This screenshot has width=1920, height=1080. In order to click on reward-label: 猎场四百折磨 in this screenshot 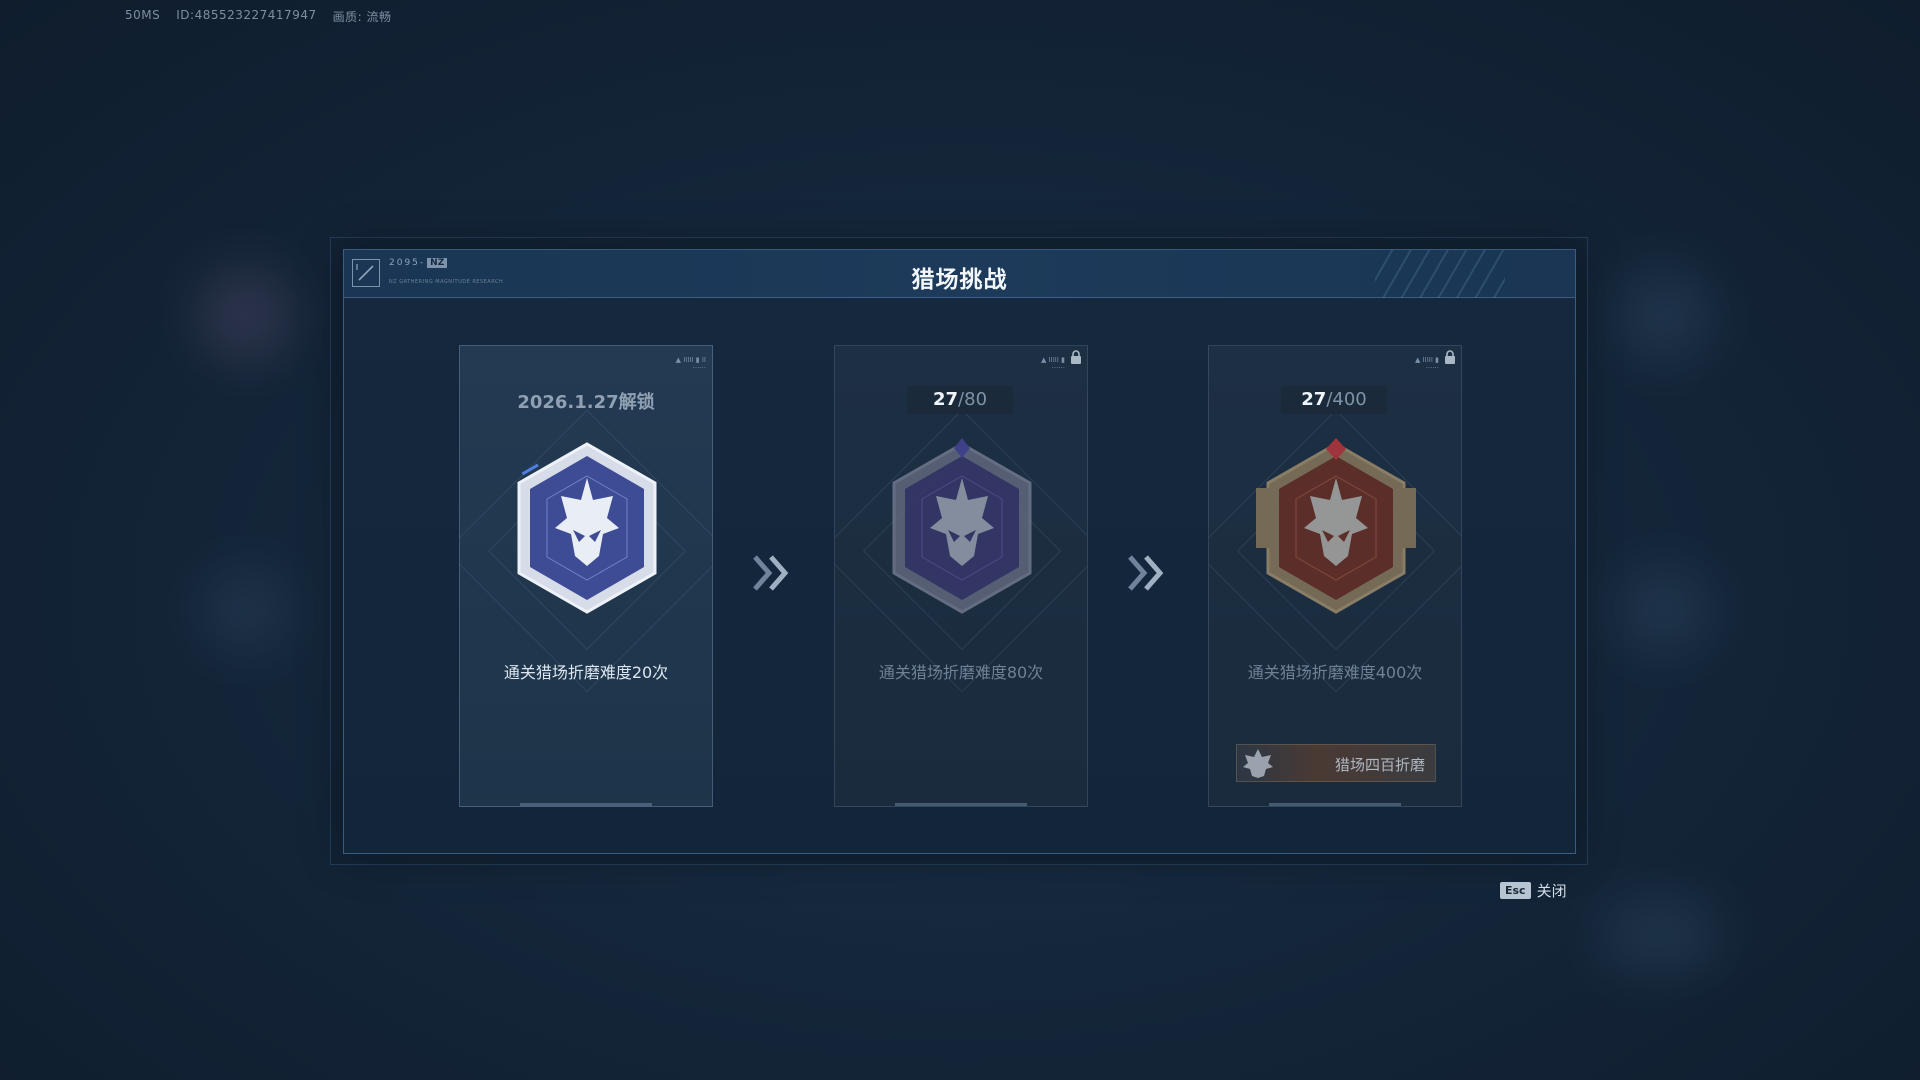, I will do `click(1379, 765)`.